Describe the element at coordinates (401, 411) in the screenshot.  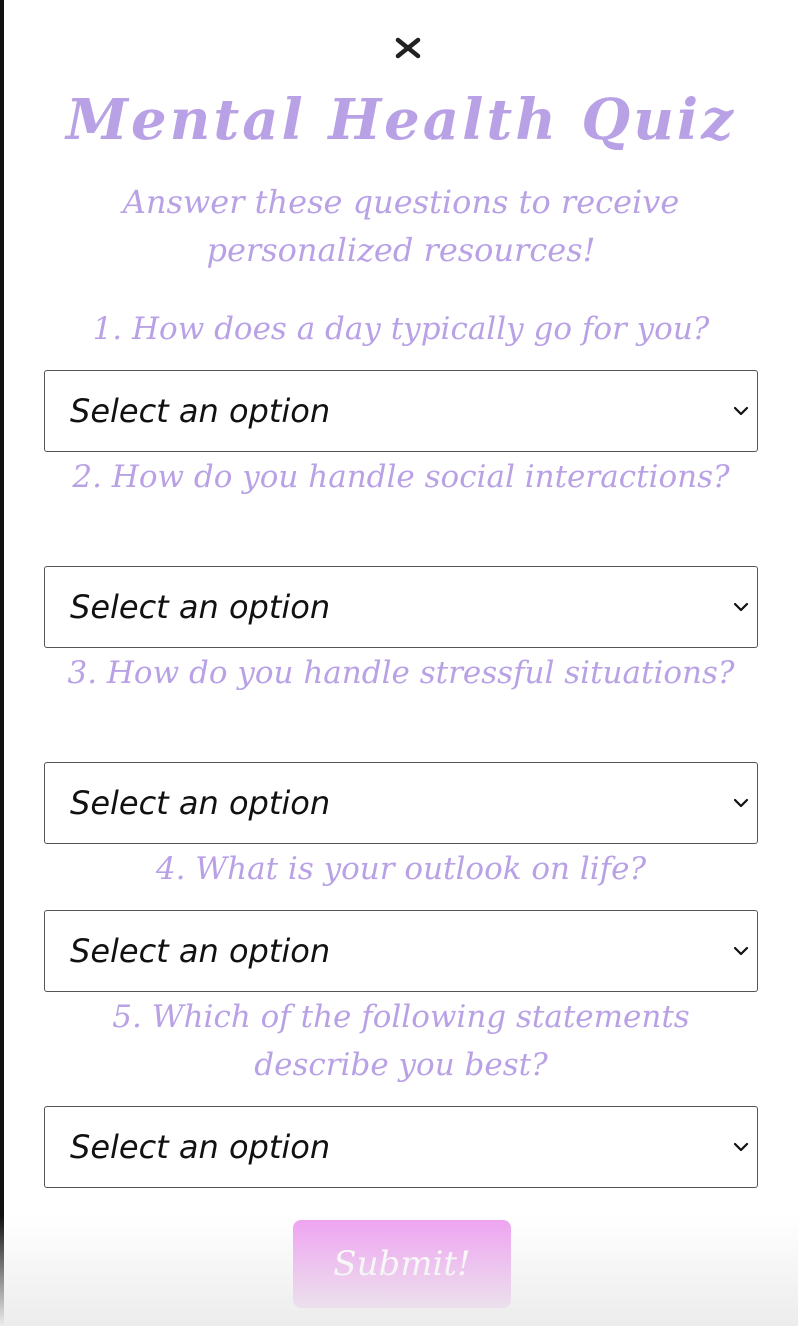
I see `question-1-select: Select an option` at that location.